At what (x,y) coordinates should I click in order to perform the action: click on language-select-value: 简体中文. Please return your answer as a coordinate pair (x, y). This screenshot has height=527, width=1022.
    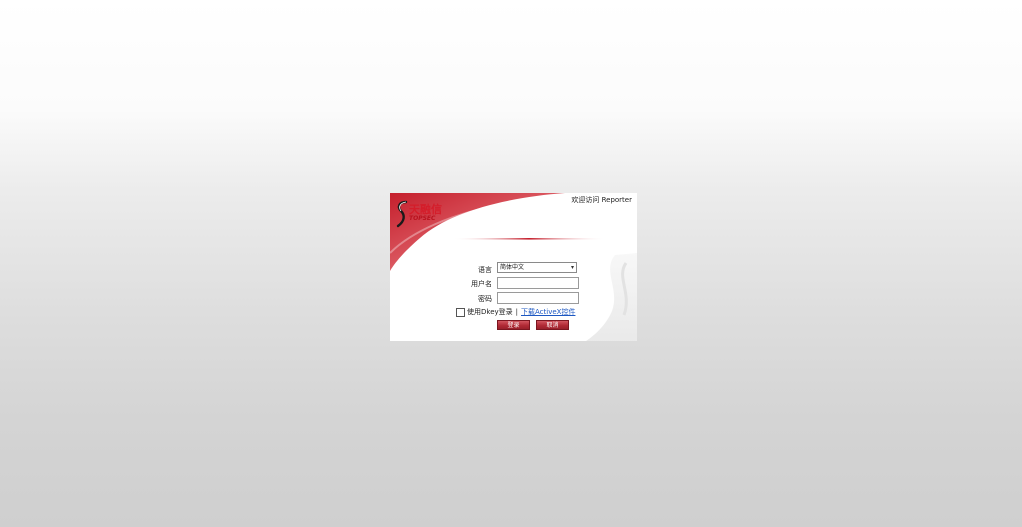
    Looking at the image, I should click on (512, 267).